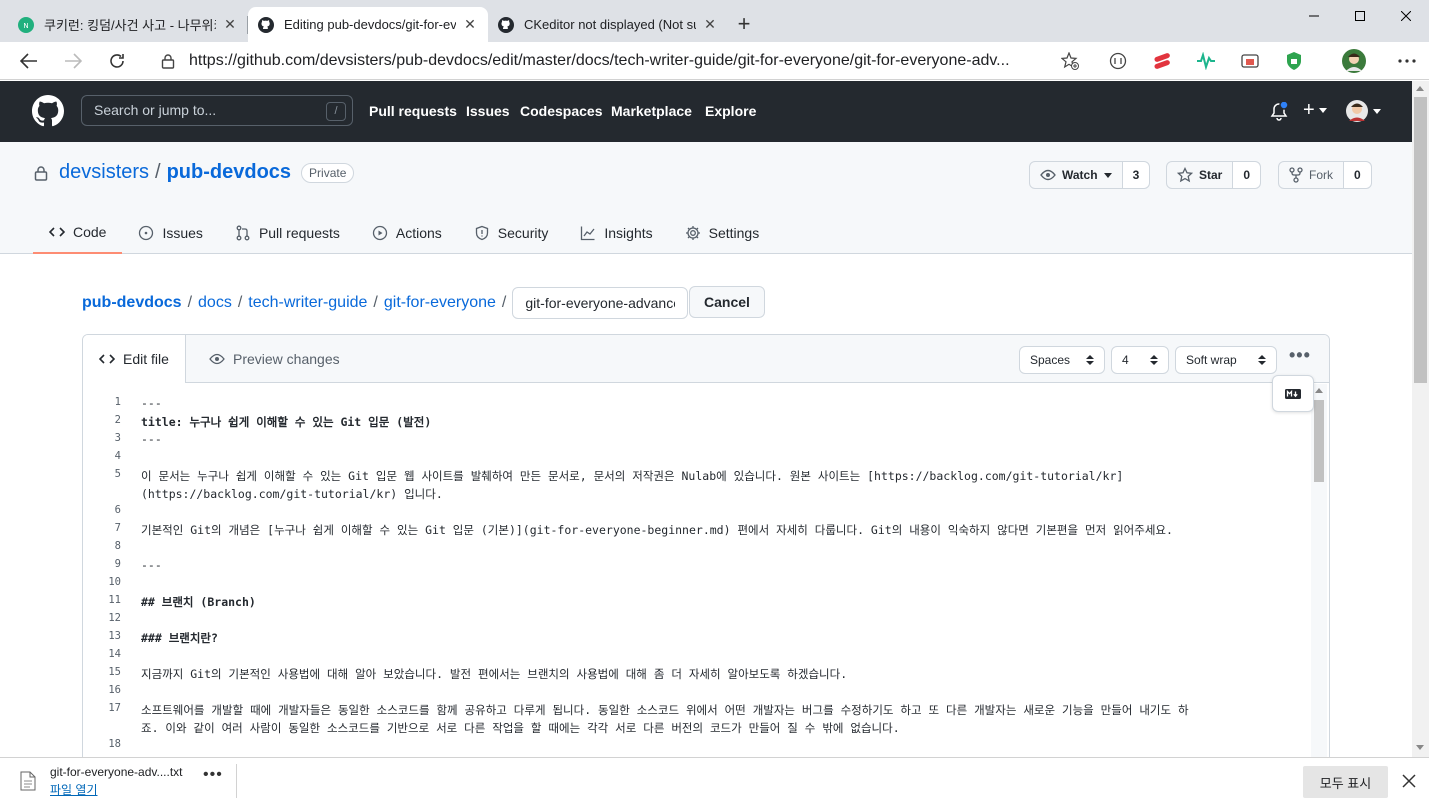 This screenshot has height=805, width=1429. I want to click on gear-icon, so click(692, 233).